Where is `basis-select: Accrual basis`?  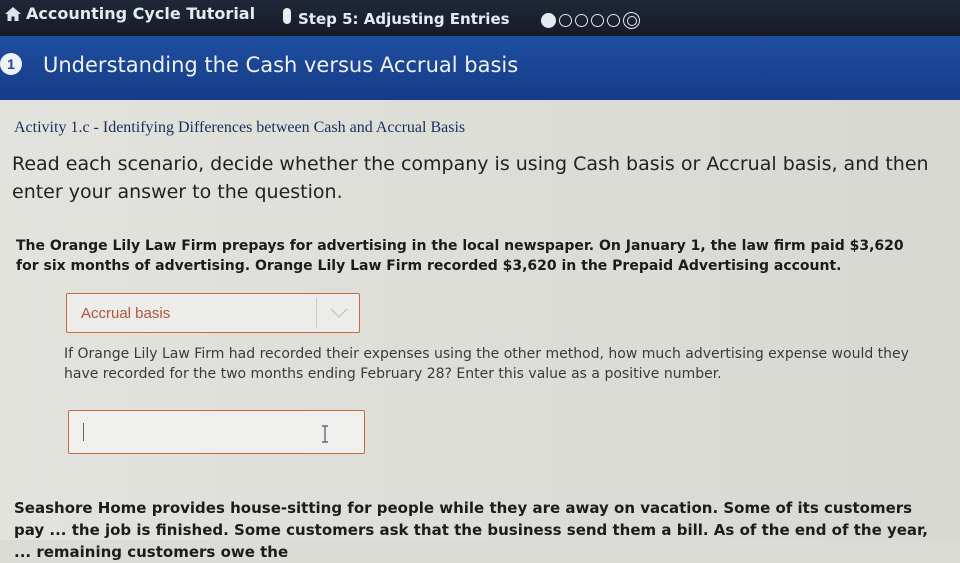
basis-select: Accrual basis is located at coordinates (213, 313).